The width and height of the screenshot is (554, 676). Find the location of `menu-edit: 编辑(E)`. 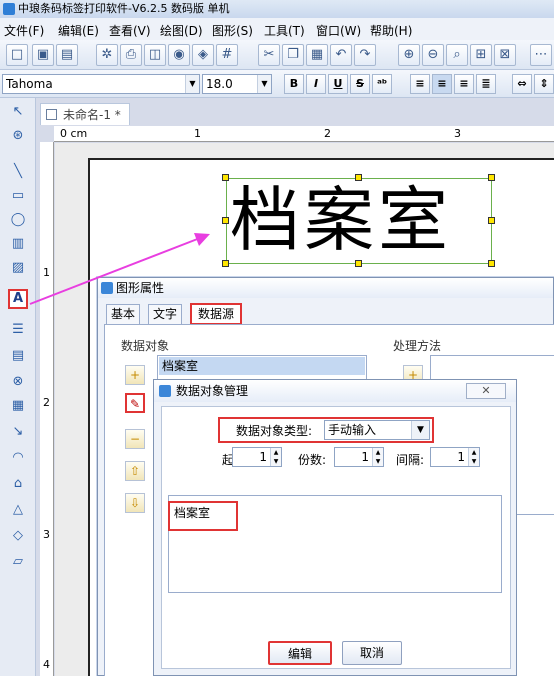

menu-edit: 编辑(E) is located at coordinates (78, 30).